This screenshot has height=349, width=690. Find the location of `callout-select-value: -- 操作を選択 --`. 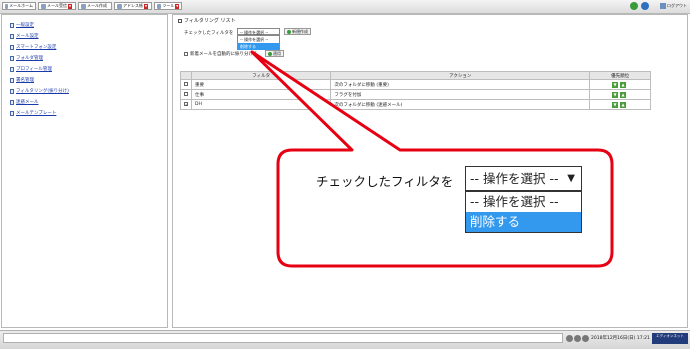

callout-select-value: -- 操作を選択 -- is located at coordinates (514, 178).